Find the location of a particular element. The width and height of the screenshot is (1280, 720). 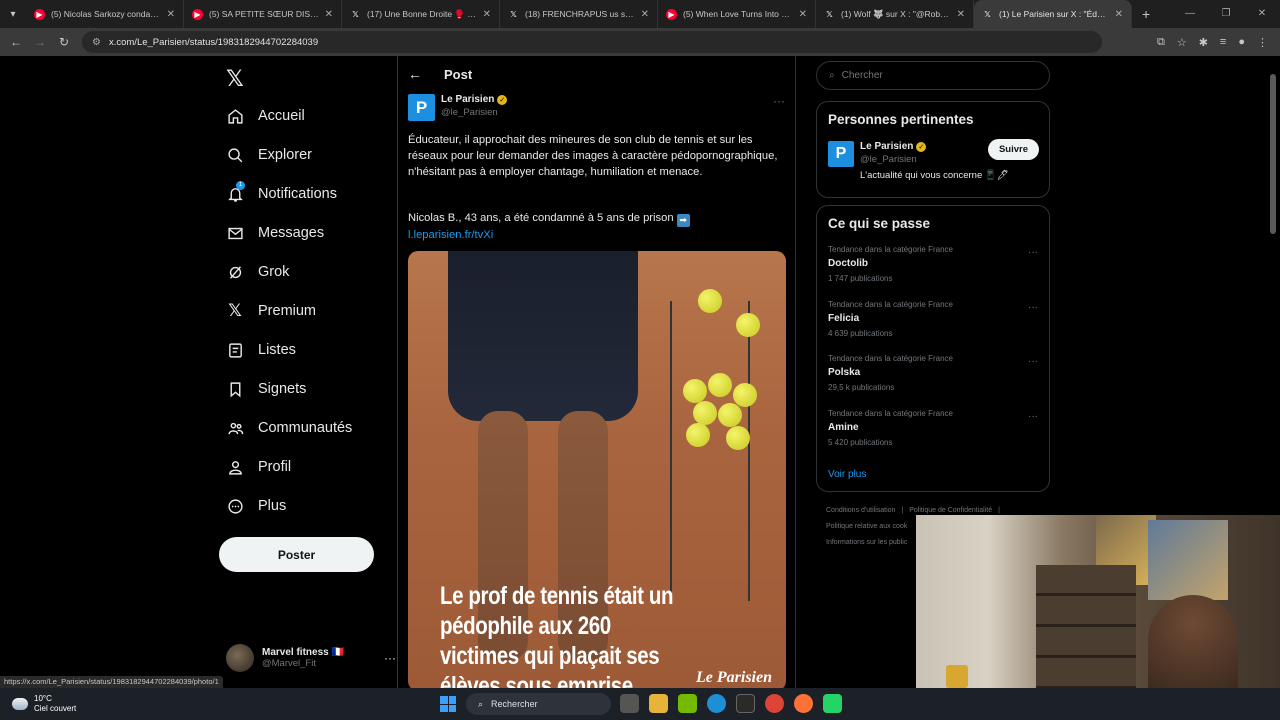

media-icon: ≡ is located at coordinates (1223, 42).